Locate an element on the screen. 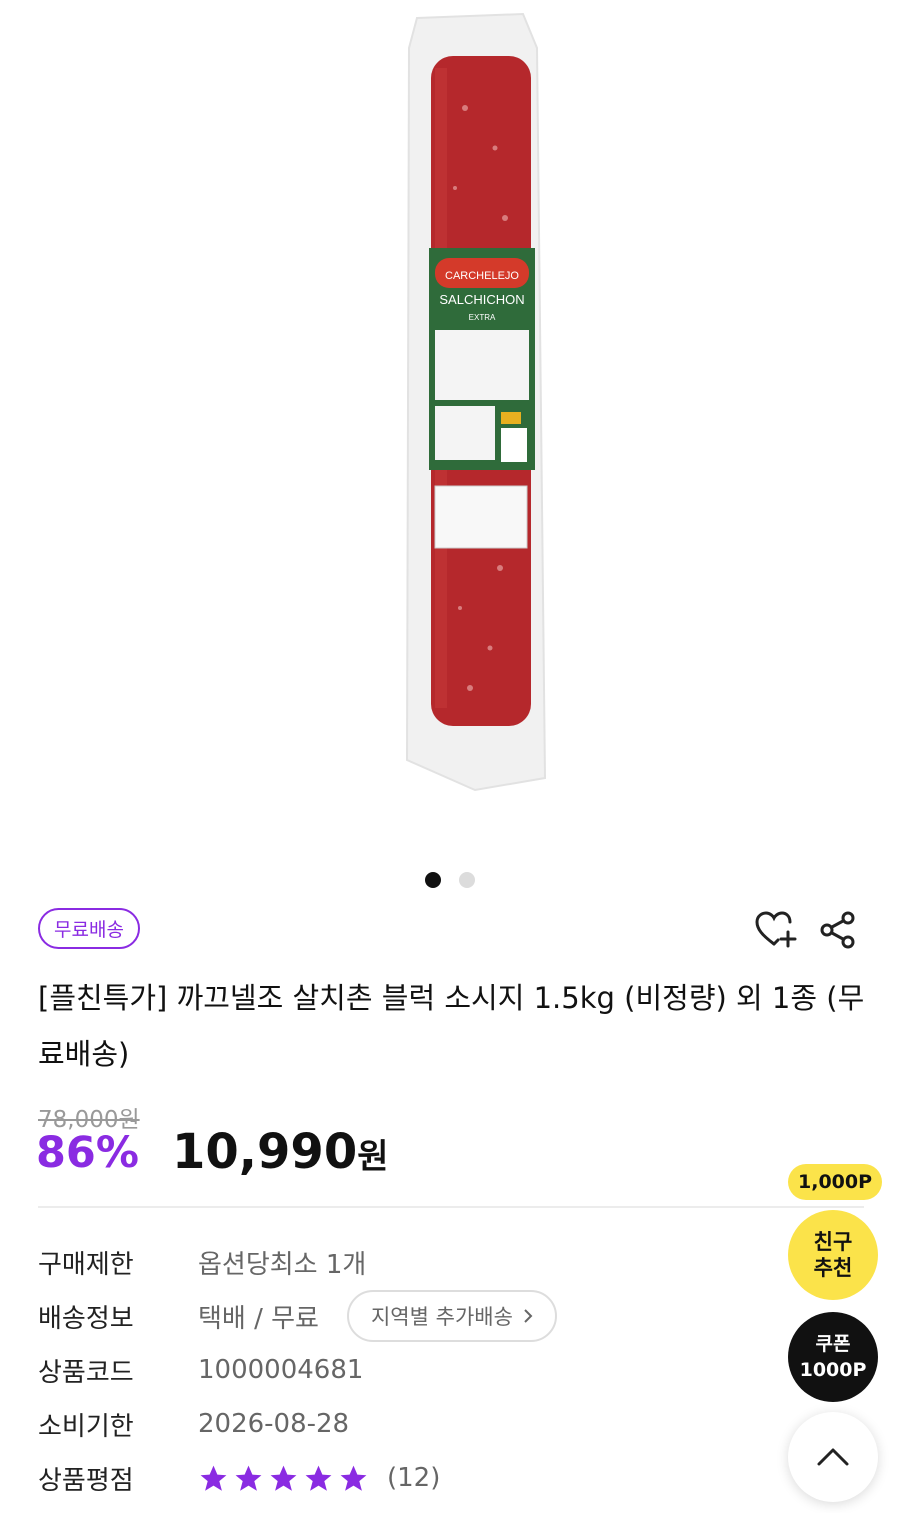 This screenshot has height=1513, width=900. free-shipping-badge: 무료배송 is located at coordinates (89, 928).